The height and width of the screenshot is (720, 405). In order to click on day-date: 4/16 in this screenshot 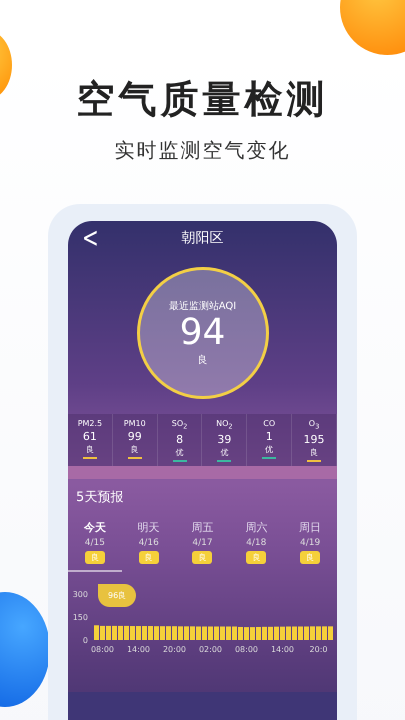, I will do `click(148, 543)`.